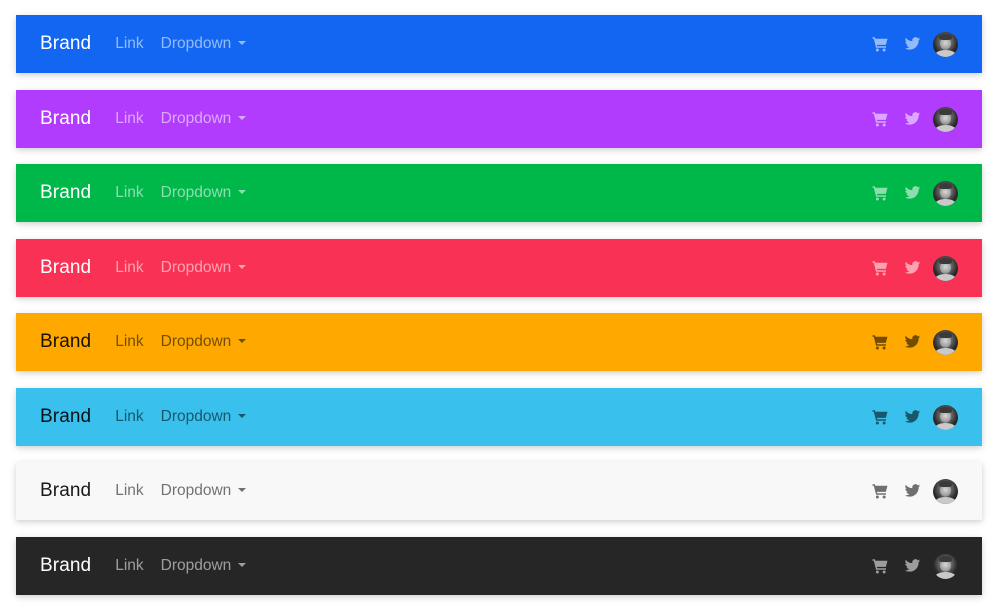 This screenshot has height=610, width=1000. What do you see at coordinates (499, 193) in the screenshot?
I see `navbar-success: Brand Link Dropdown` at bounding box center [499, 193].